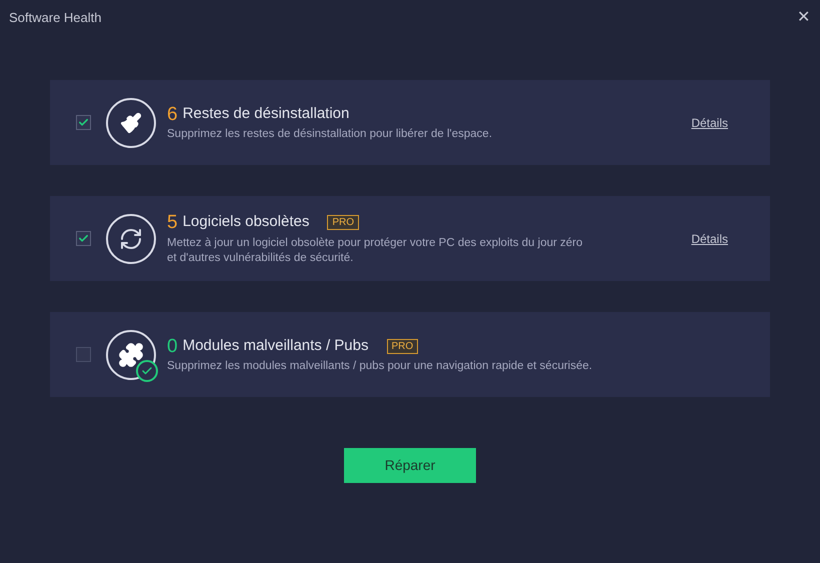  I want to click on puzzle-icon, so click(131, 355).